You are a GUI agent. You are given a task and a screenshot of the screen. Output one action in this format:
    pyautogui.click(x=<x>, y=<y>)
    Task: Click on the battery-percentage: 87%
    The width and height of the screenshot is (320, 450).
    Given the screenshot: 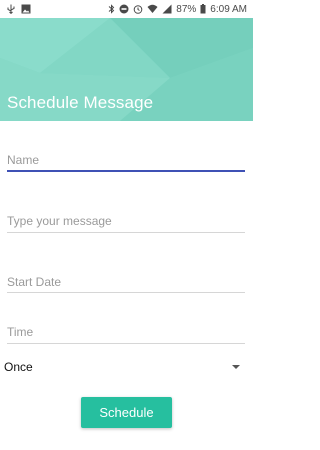 What is the action you would take?
    pyautogui.click(x=186, y=9)
    